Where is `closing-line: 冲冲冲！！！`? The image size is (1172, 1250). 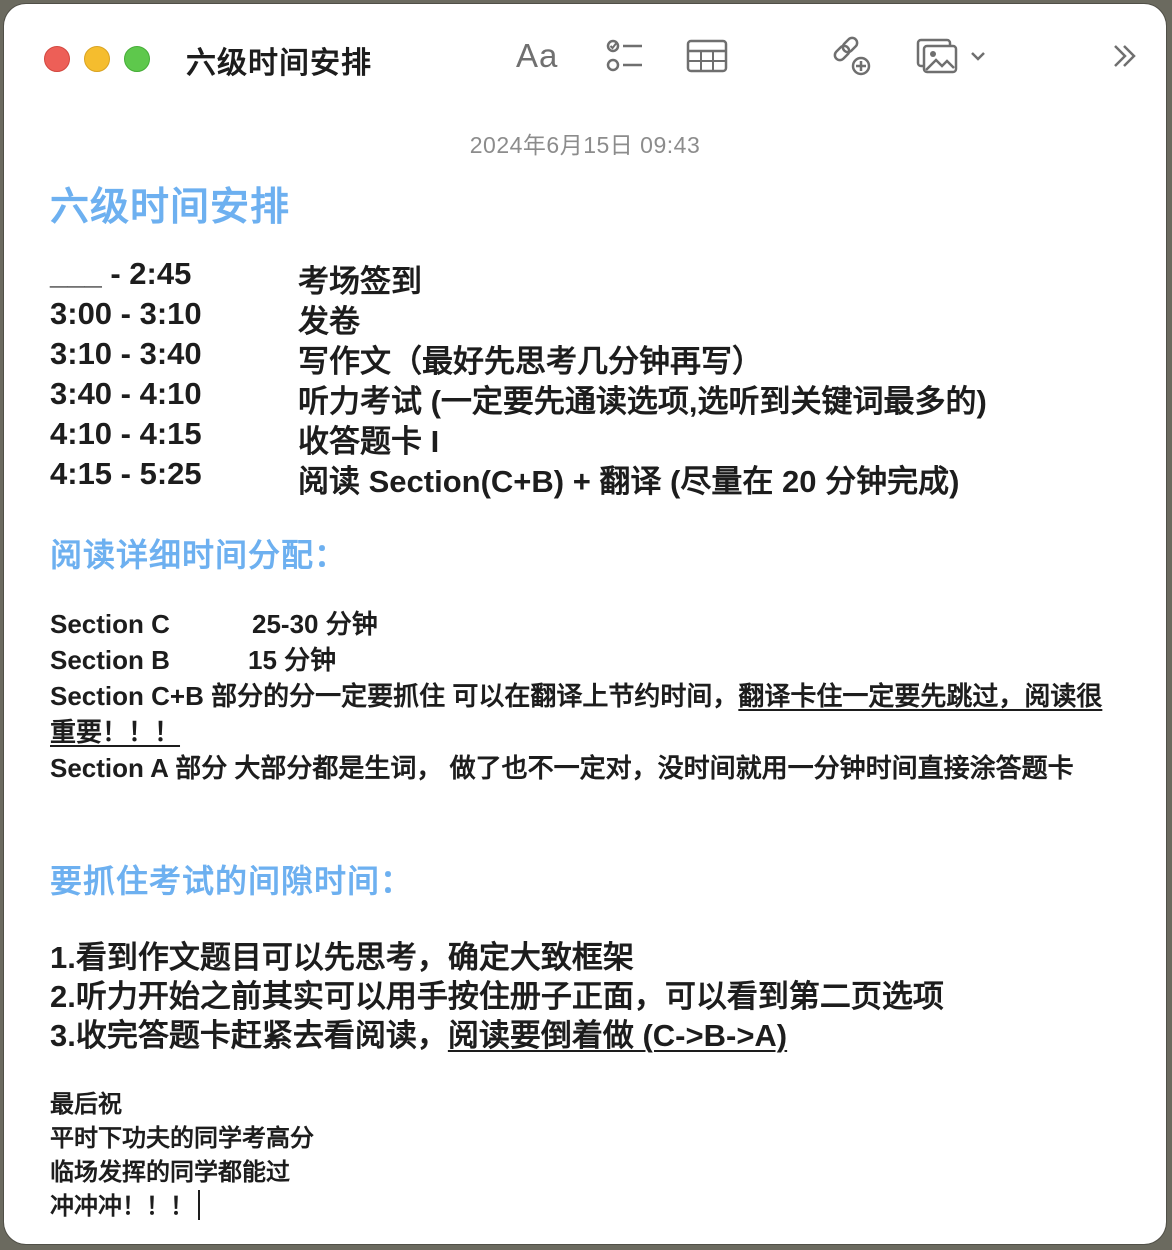 closing-line: 冲冲冲！！！ is located at coordinates (125, 1207).